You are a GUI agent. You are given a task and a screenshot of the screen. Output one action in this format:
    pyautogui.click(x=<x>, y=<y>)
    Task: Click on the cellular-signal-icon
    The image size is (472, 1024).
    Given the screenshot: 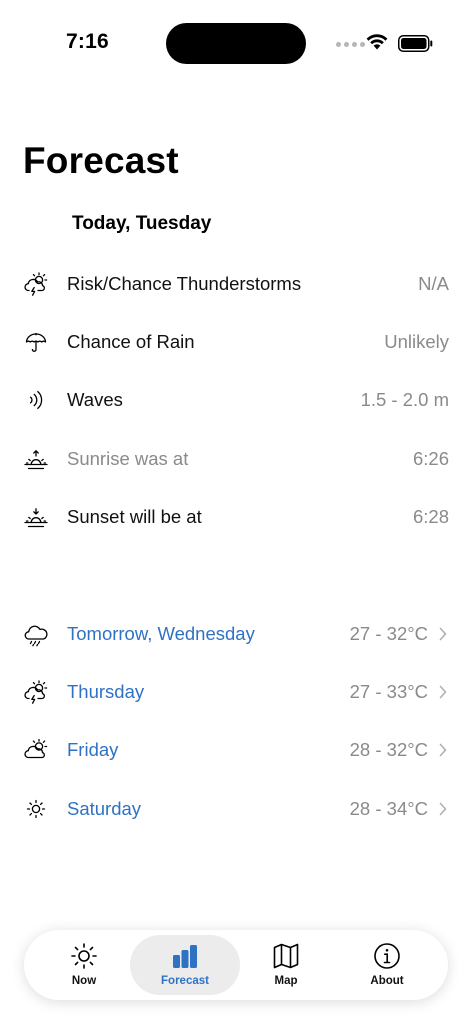 What is the action you would take?
    pyautogui.click(x=350, y=44)
    